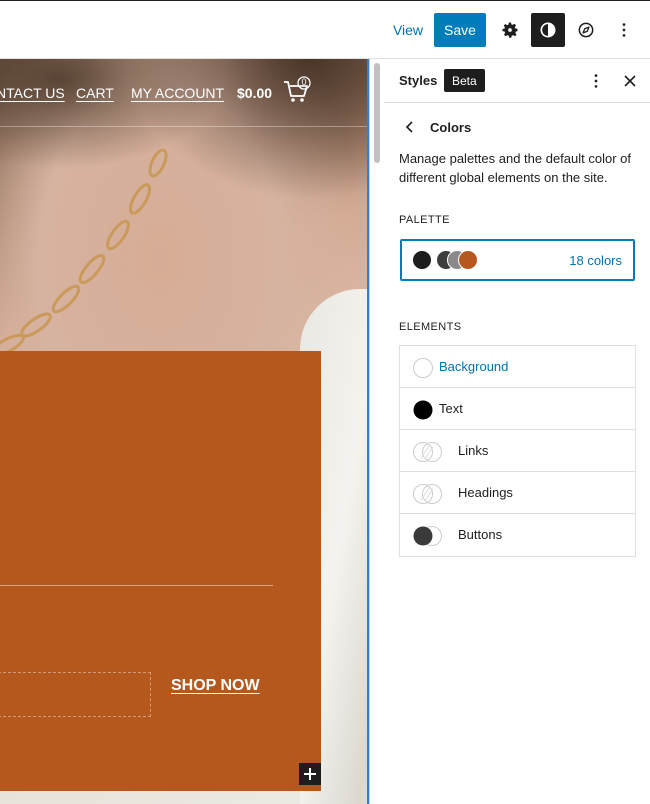 The width and height of the screenshot is (650, 804). Describe the element at coordinates (75, 694) in the screenshot. I see `promo-placeholder-field` at that location.